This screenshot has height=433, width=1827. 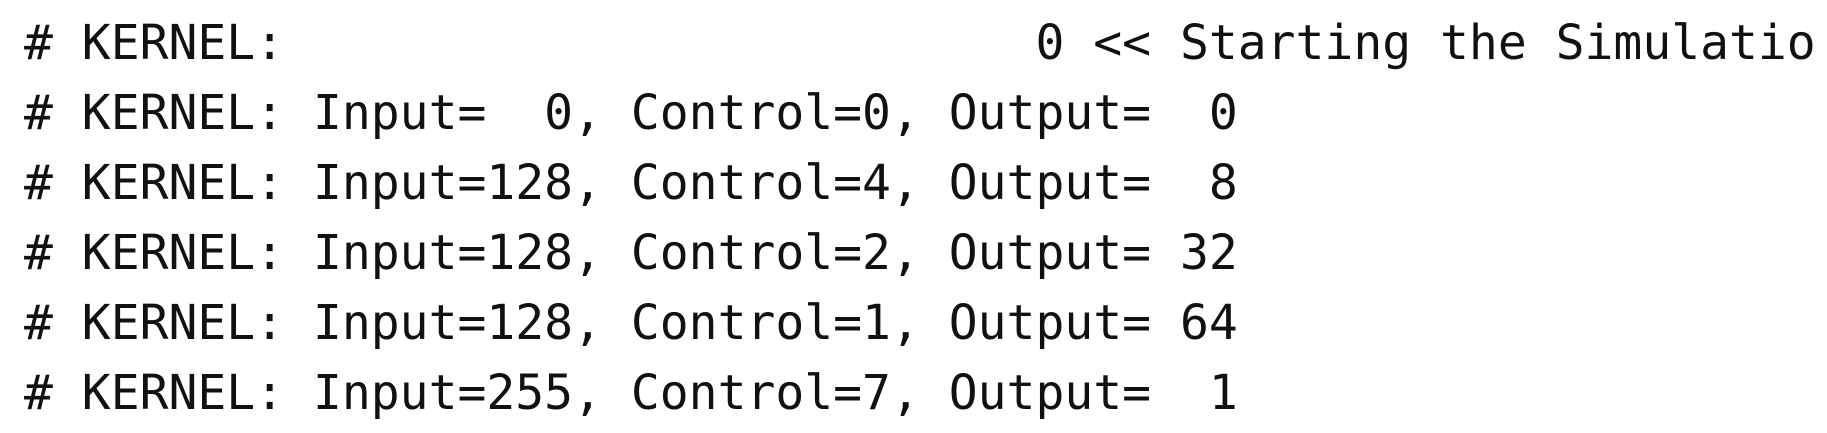 I want to click on log-line-1: # KERNEL: Input= 0, Control=0, Output= 0, so click(x=631, y=113).